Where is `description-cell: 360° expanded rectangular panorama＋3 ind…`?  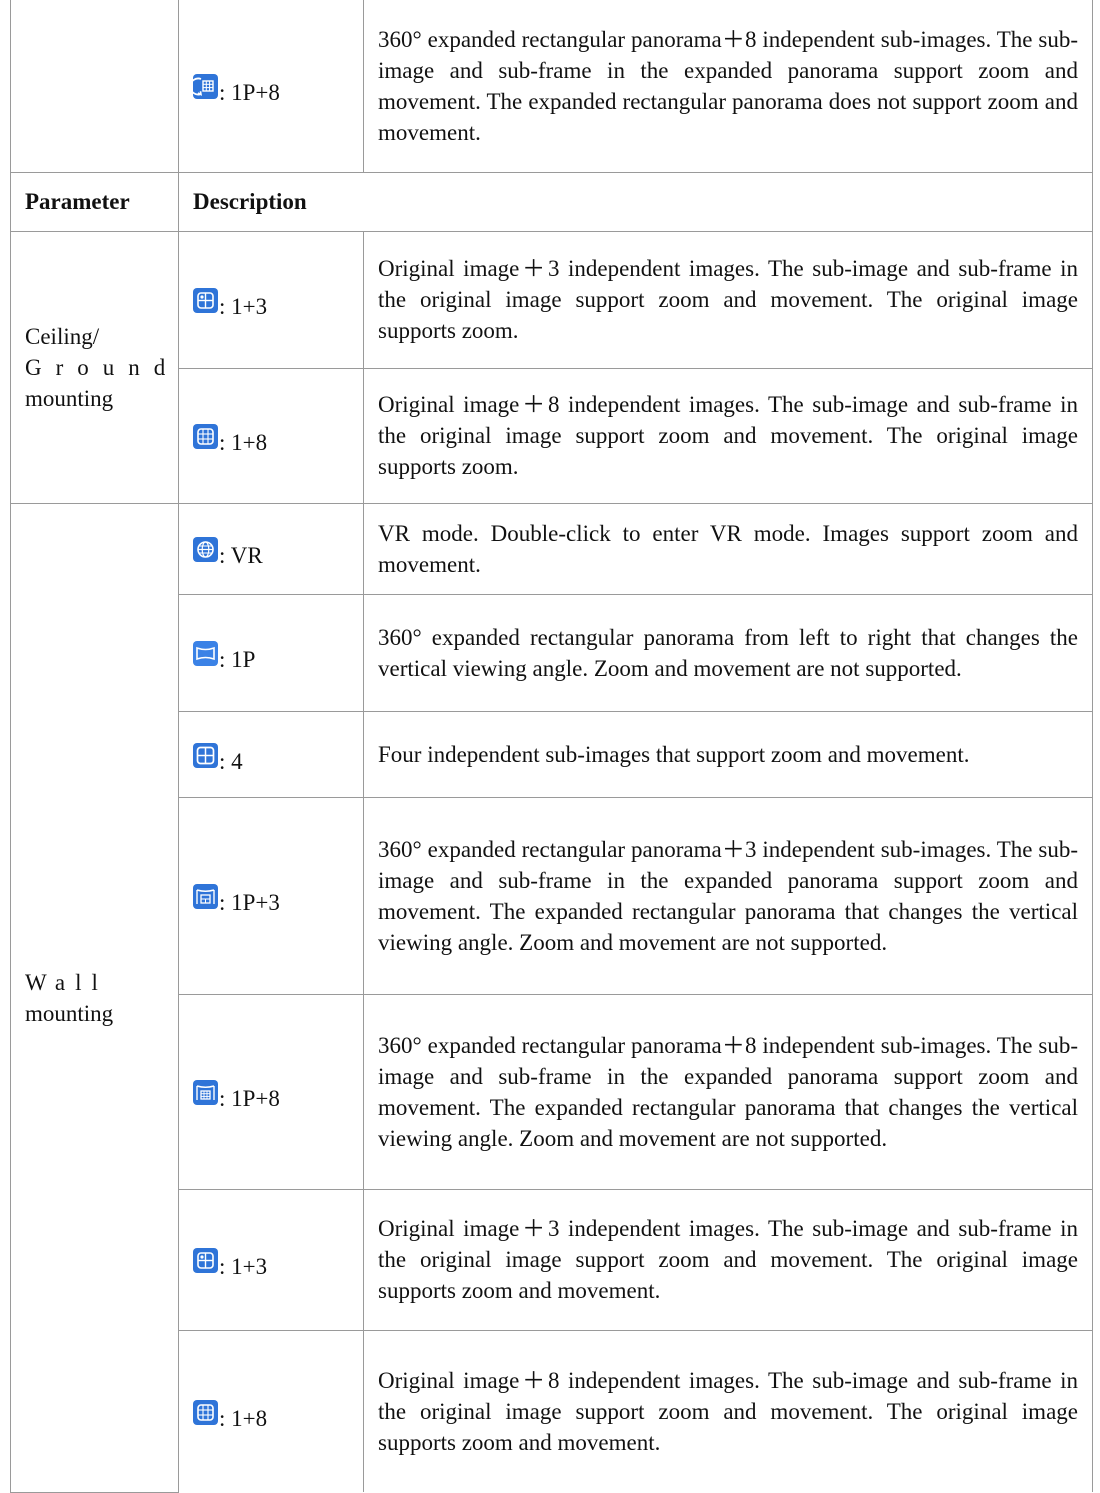
description-cell: 360° expanded rectangular panorama＋3 ind… is located at coordinates (728, 895).